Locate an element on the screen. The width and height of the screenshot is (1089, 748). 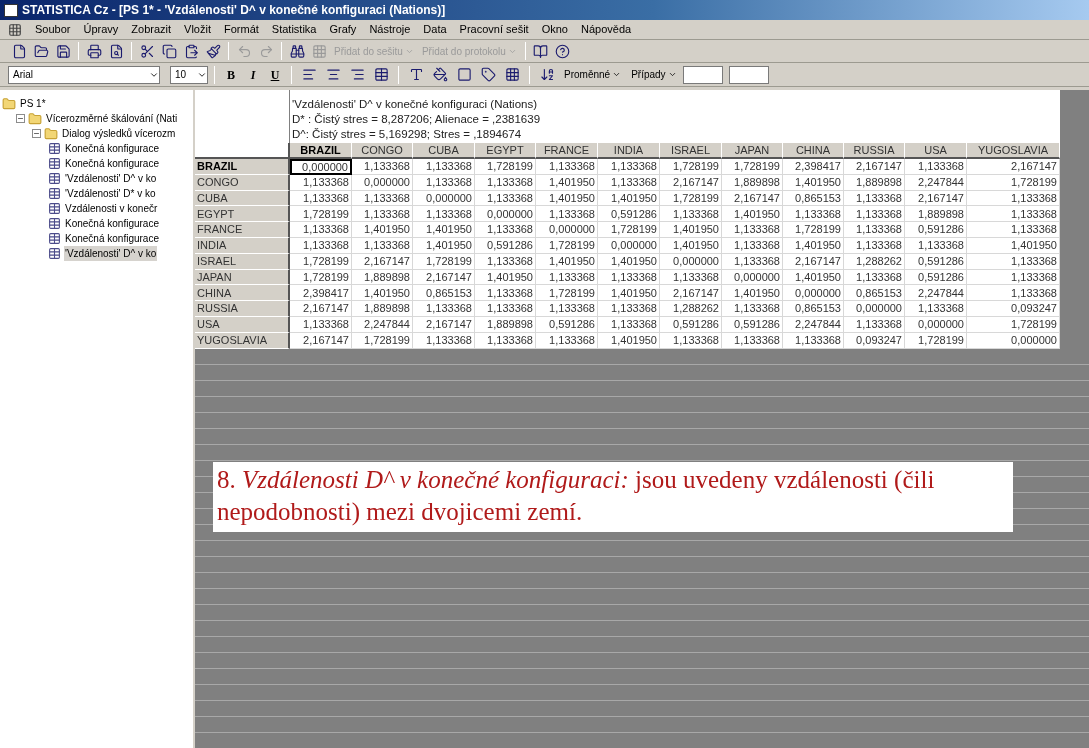
size-select: 10 is located at coordinates (189, 74).